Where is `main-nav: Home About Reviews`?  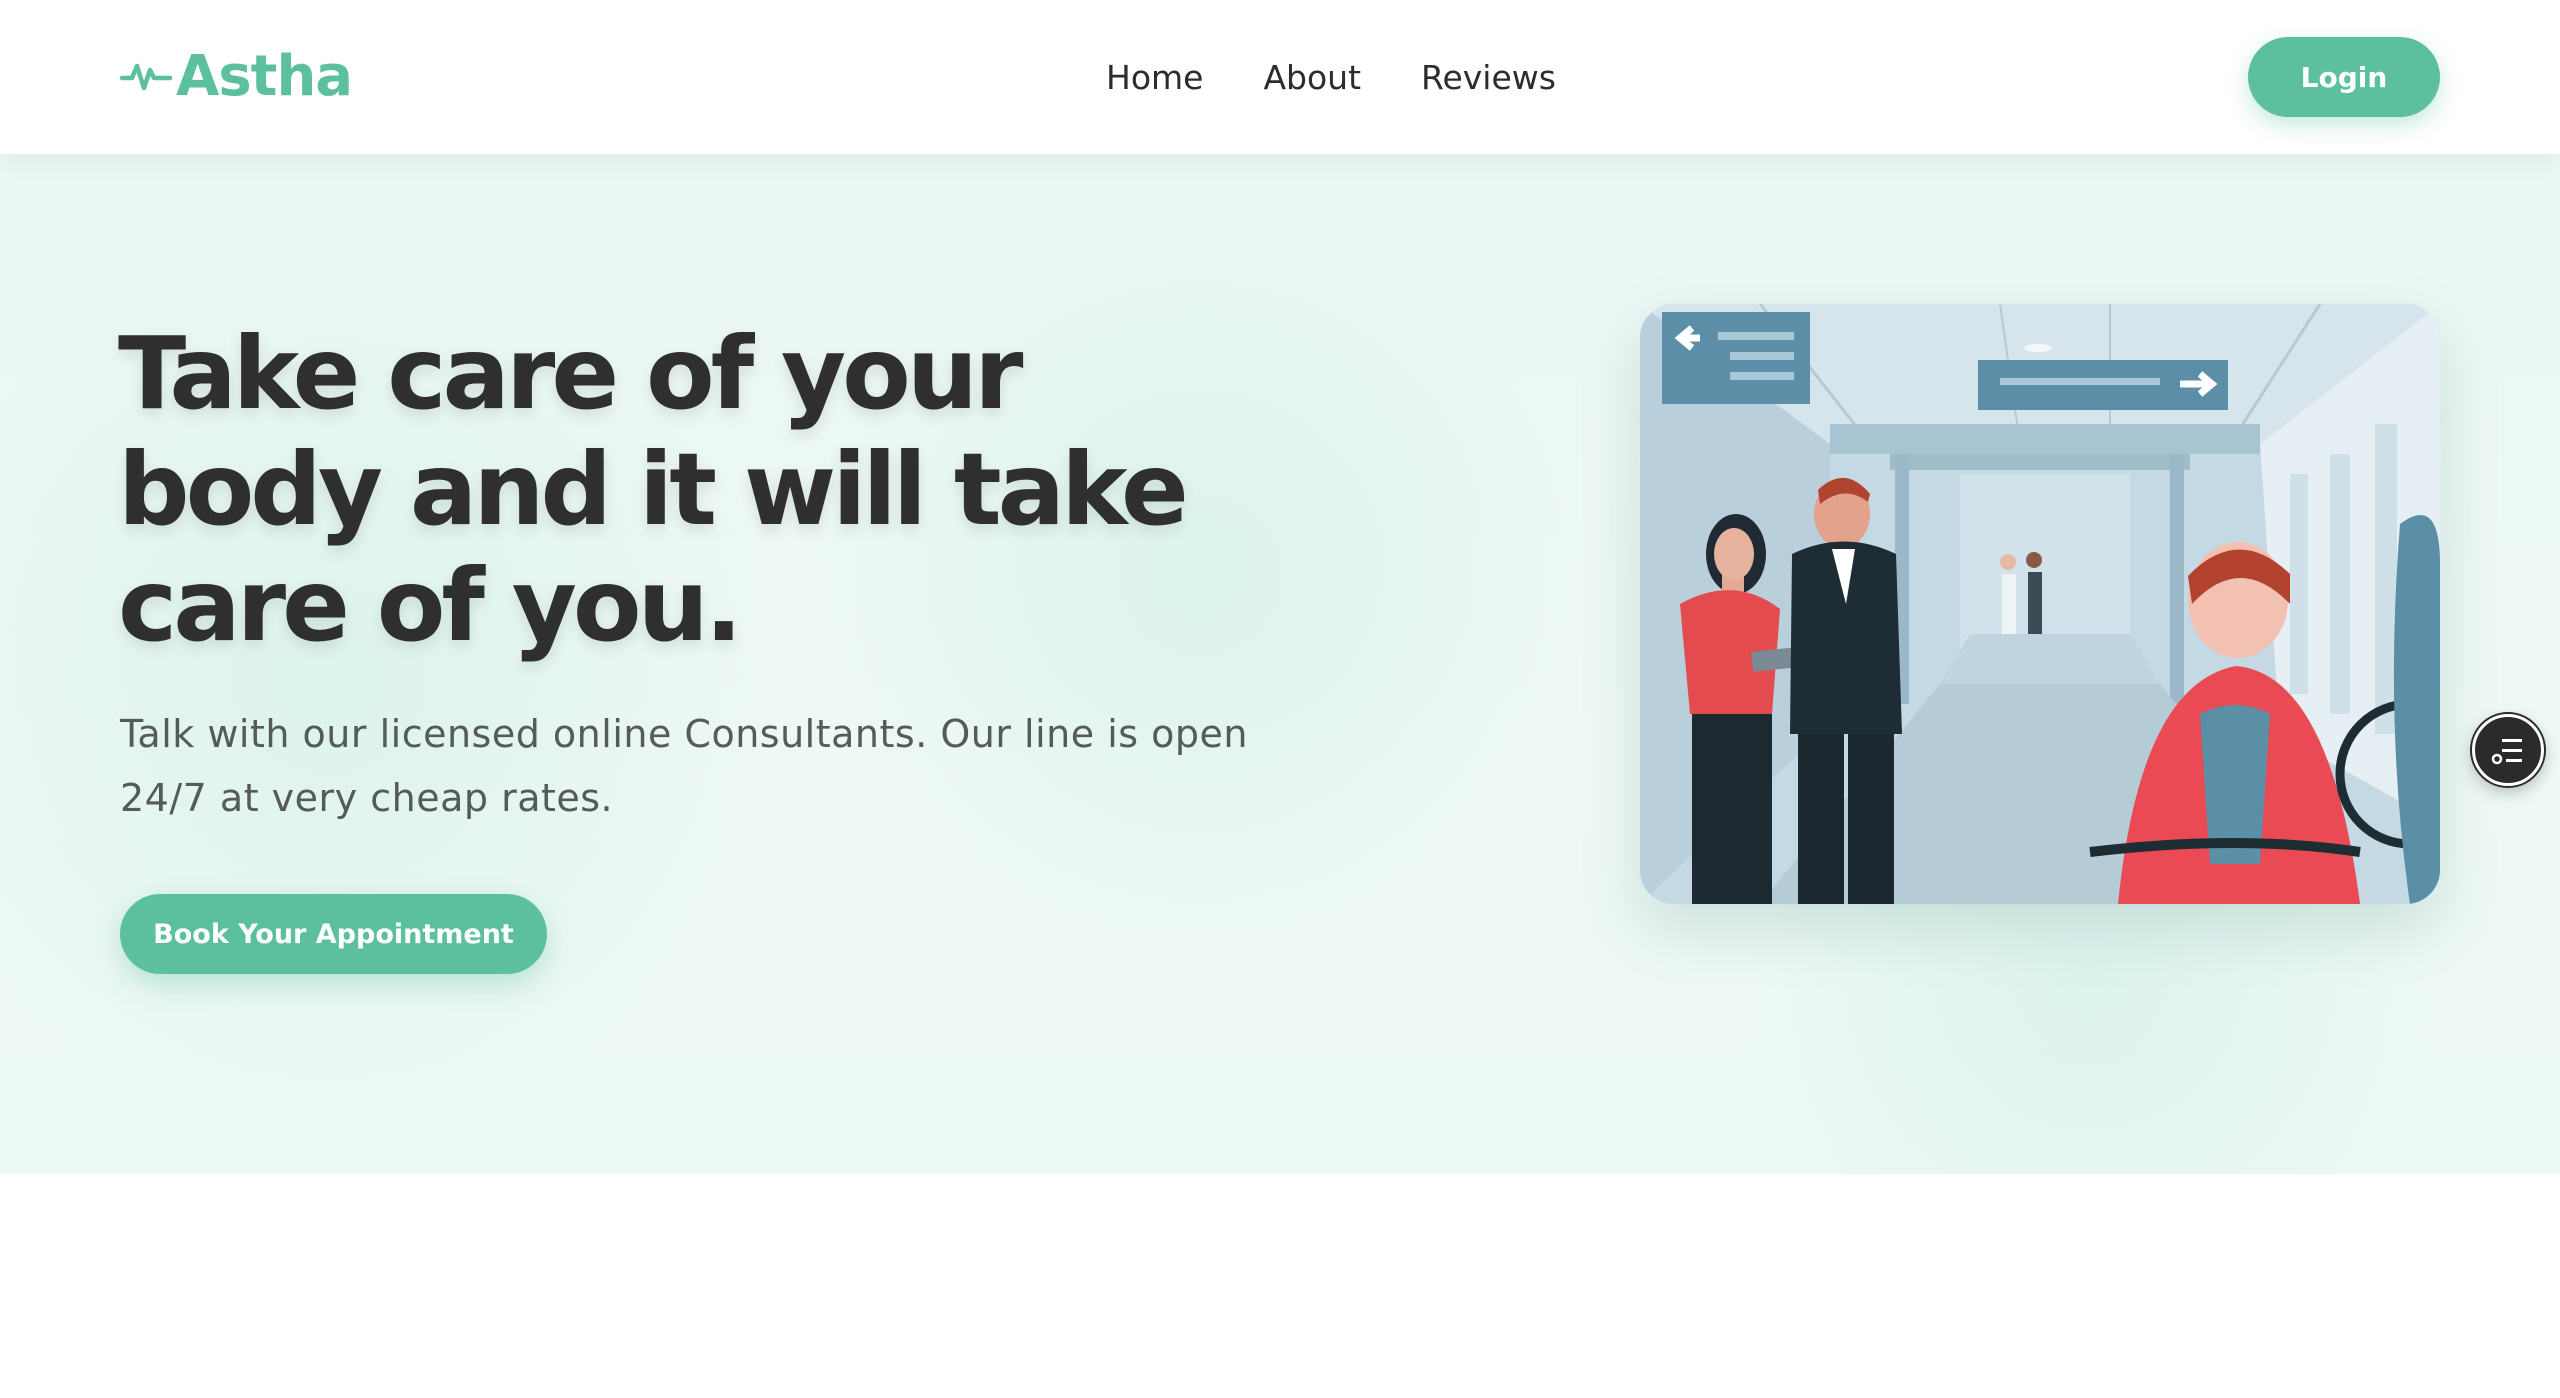
main-nav: Home About Reviews is located at coordinates (1331, 77).